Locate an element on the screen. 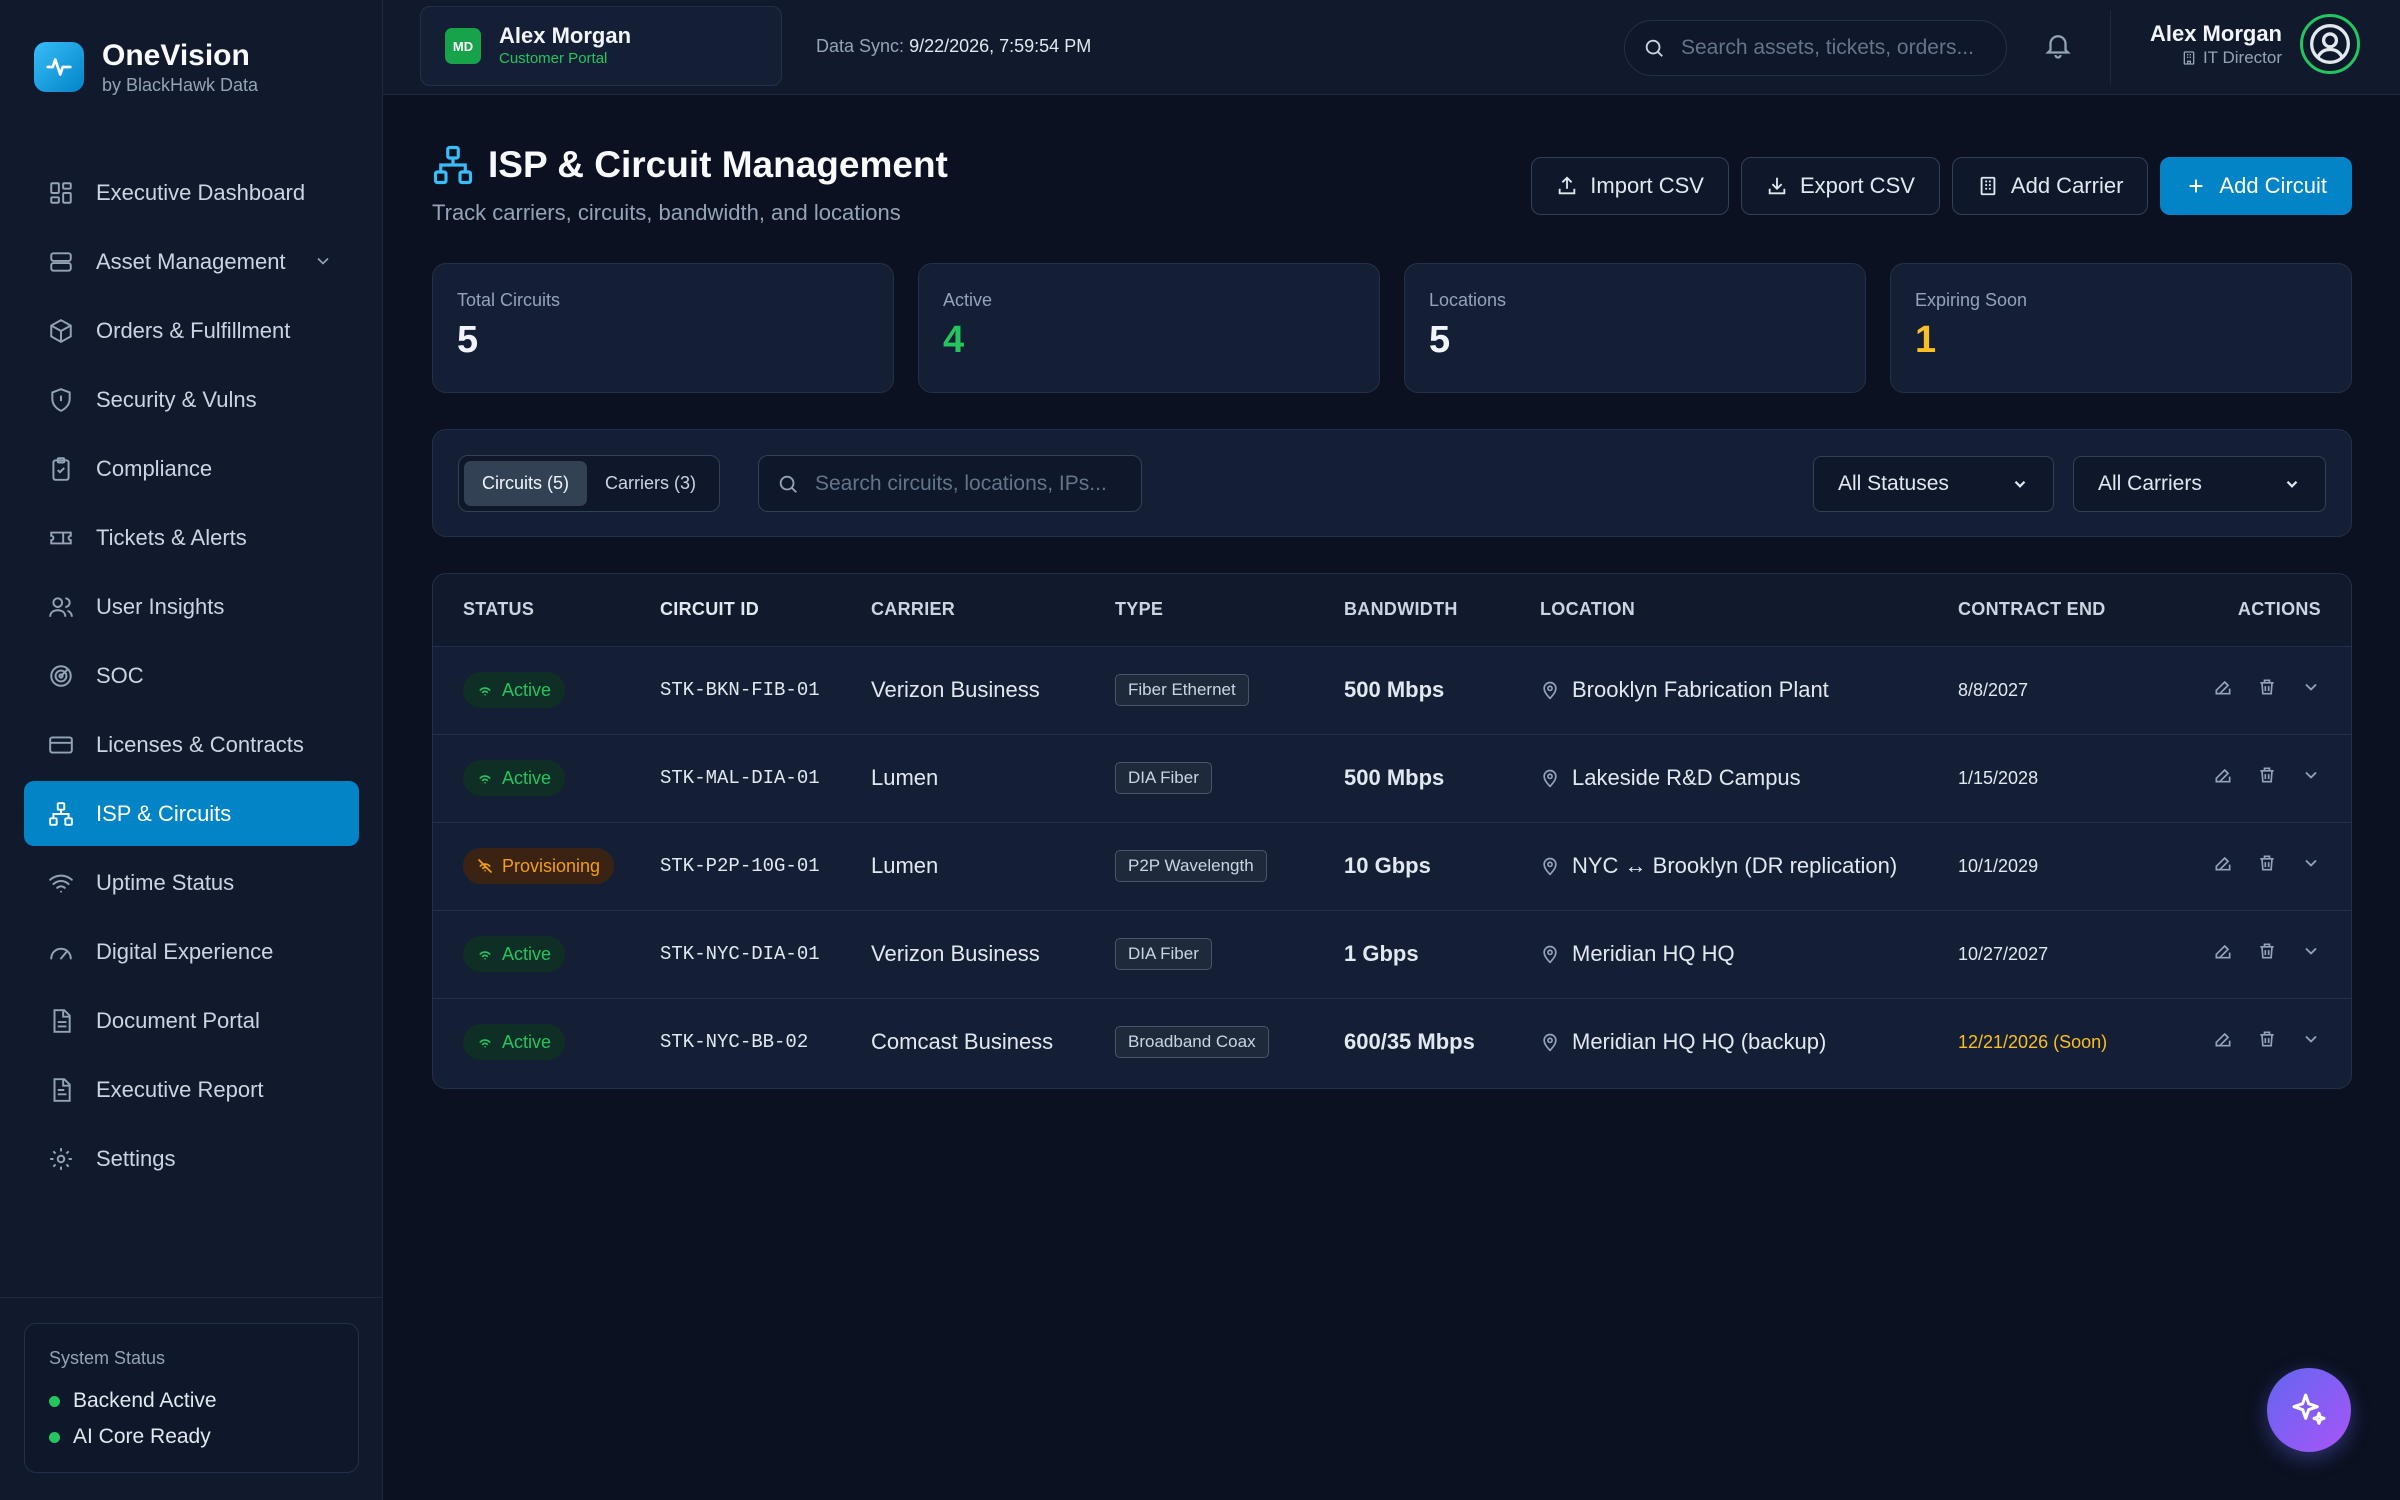 The width and height of the screenshot is (2400, 1500). tab-carriers: Carriers (3) is located at coordinates (650, 483).